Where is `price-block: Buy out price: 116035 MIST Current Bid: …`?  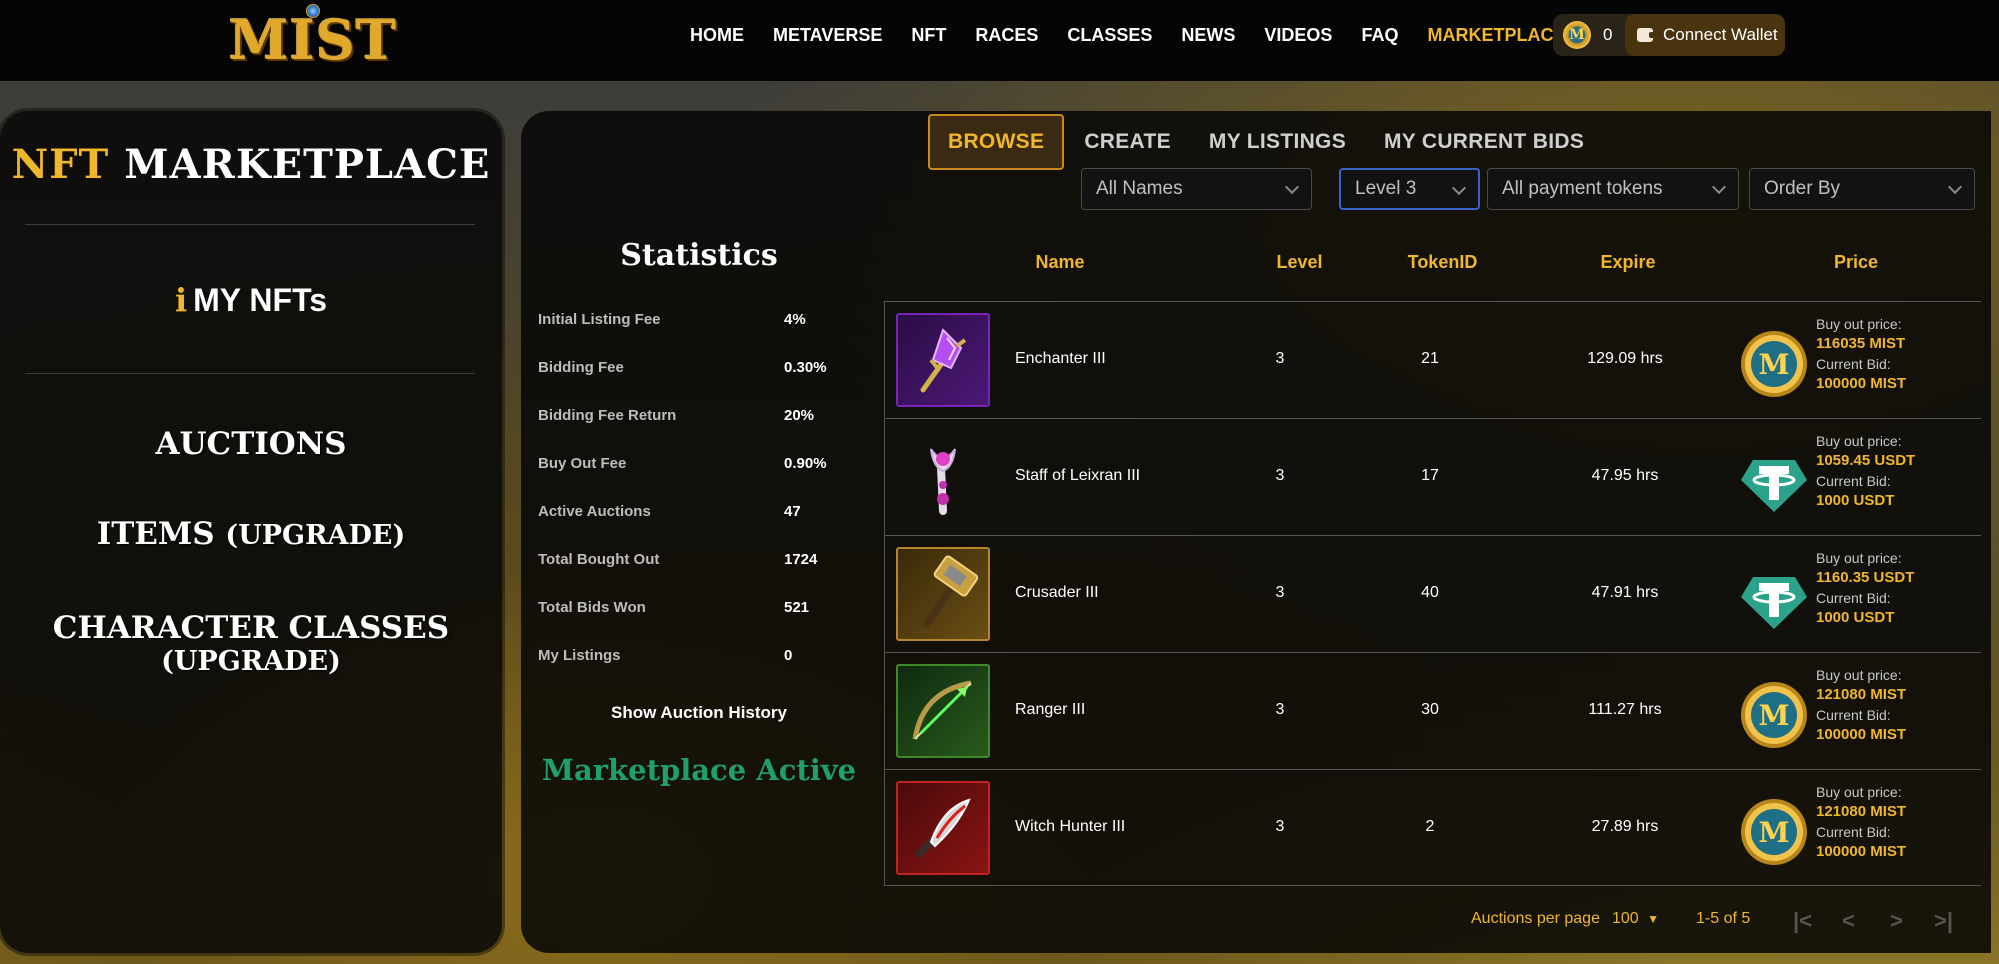 price-block: Buy out price: 116035 MIST Current Bid: … is located at coordinates (1896, 354).